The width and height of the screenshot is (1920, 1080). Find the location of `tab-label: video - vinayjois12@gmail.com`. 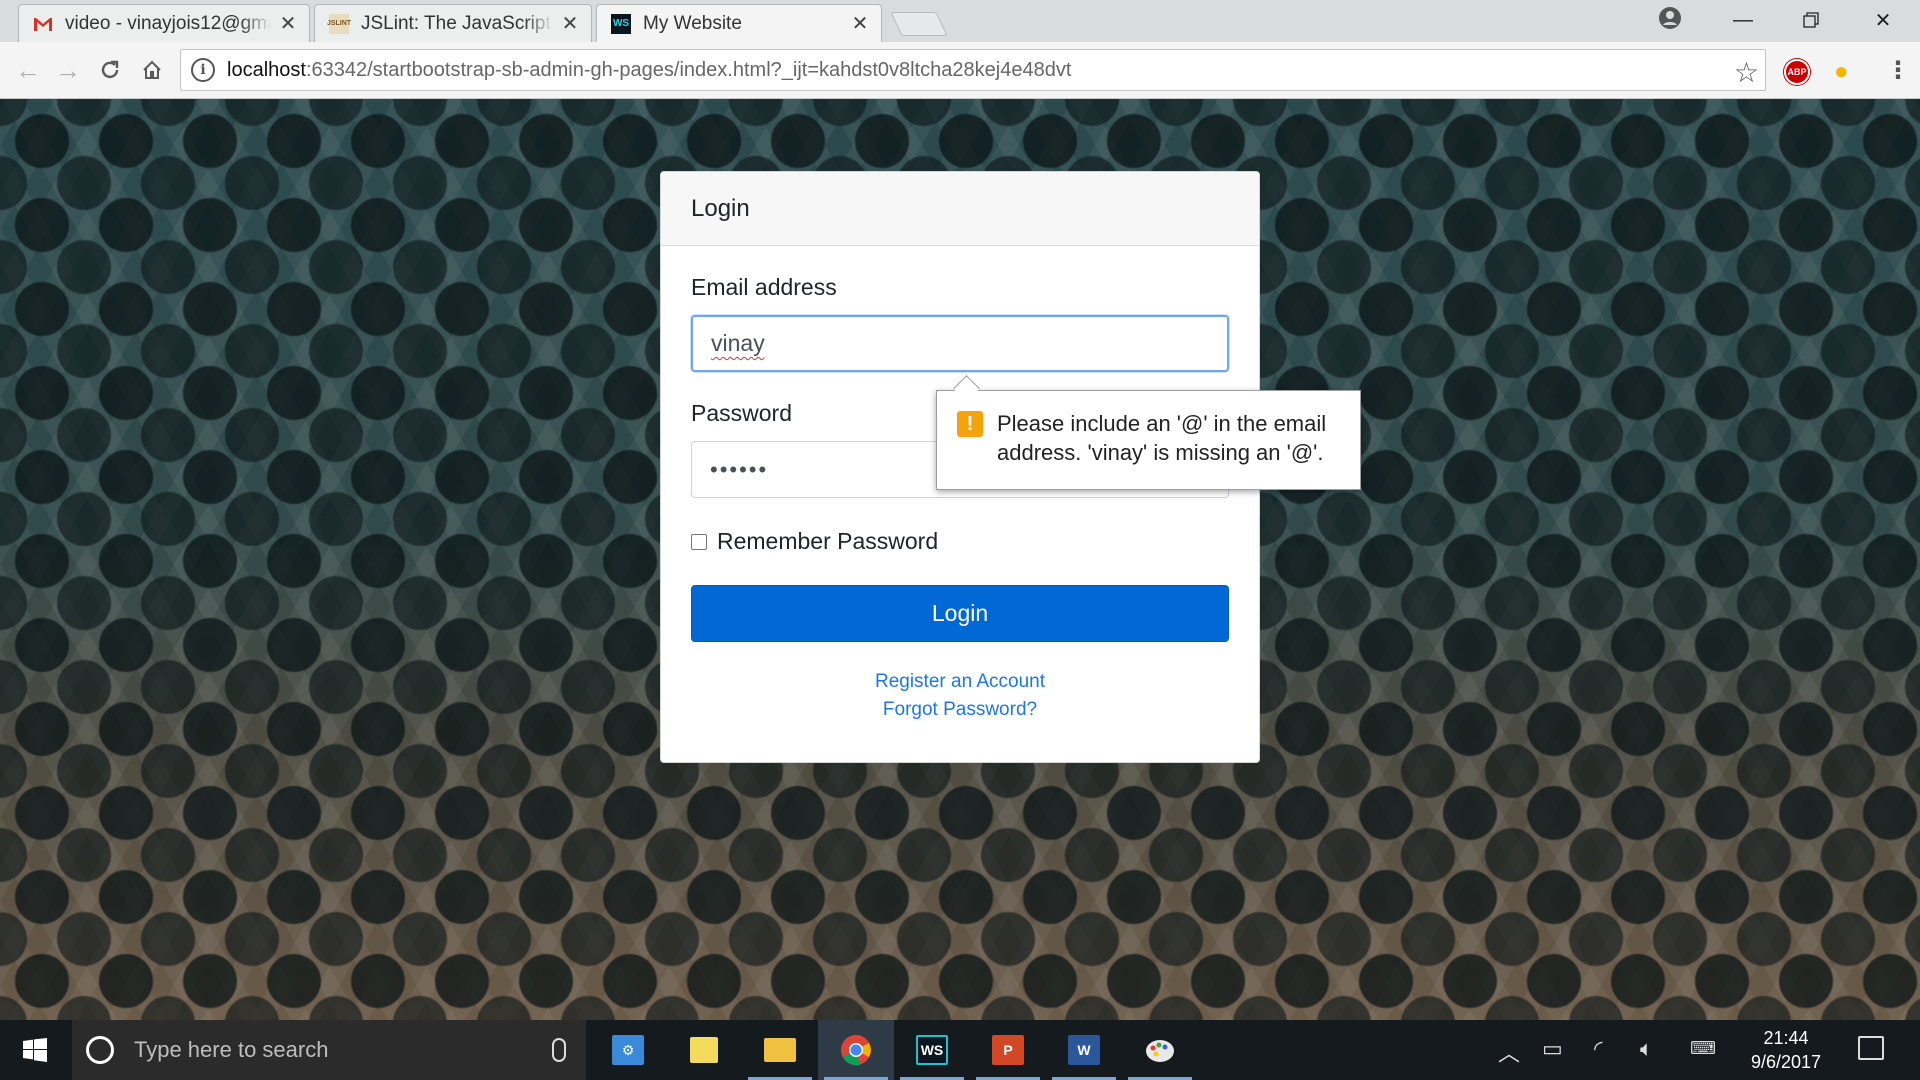

tab-label: video - vinayjois12@gmail.com is located at coordinates (168, 23).